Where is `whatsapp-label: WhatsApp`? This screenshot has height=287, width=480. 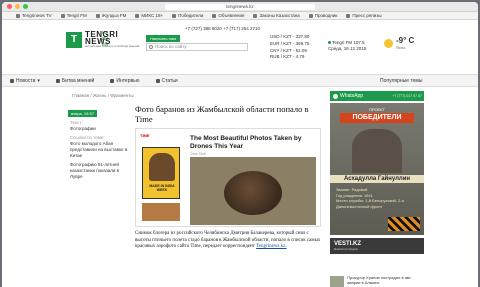
whatsapp-label: WhatsApp is located at coordinates (352, 96).